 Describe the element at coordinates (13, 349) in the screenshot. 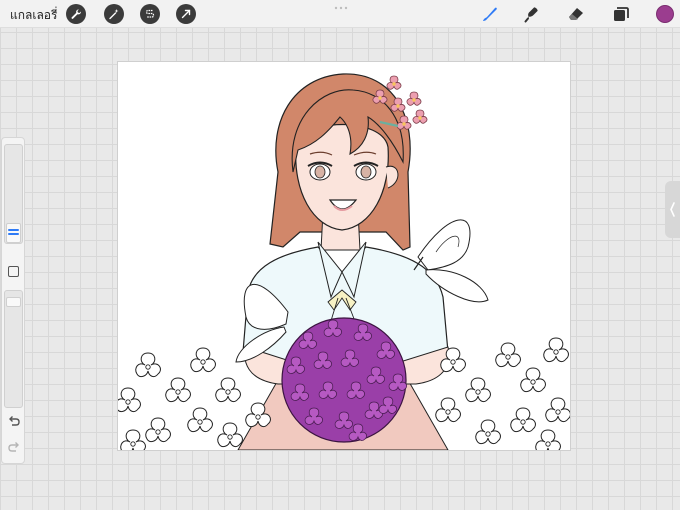

I see `opacity-slider` at that location.